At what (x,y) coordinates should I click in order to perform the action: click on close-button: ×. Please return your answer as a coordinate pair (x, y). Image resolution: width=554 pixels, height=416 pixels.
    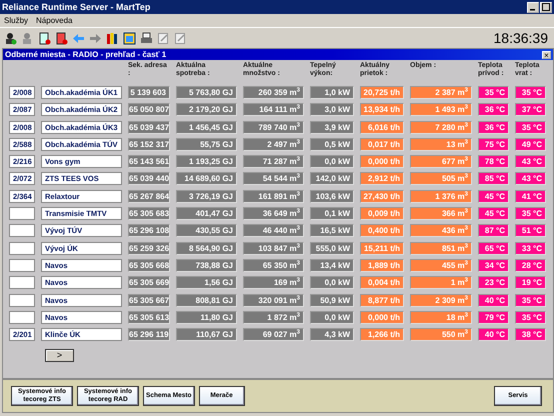
    Looking at the image, I should click on (546, 54).